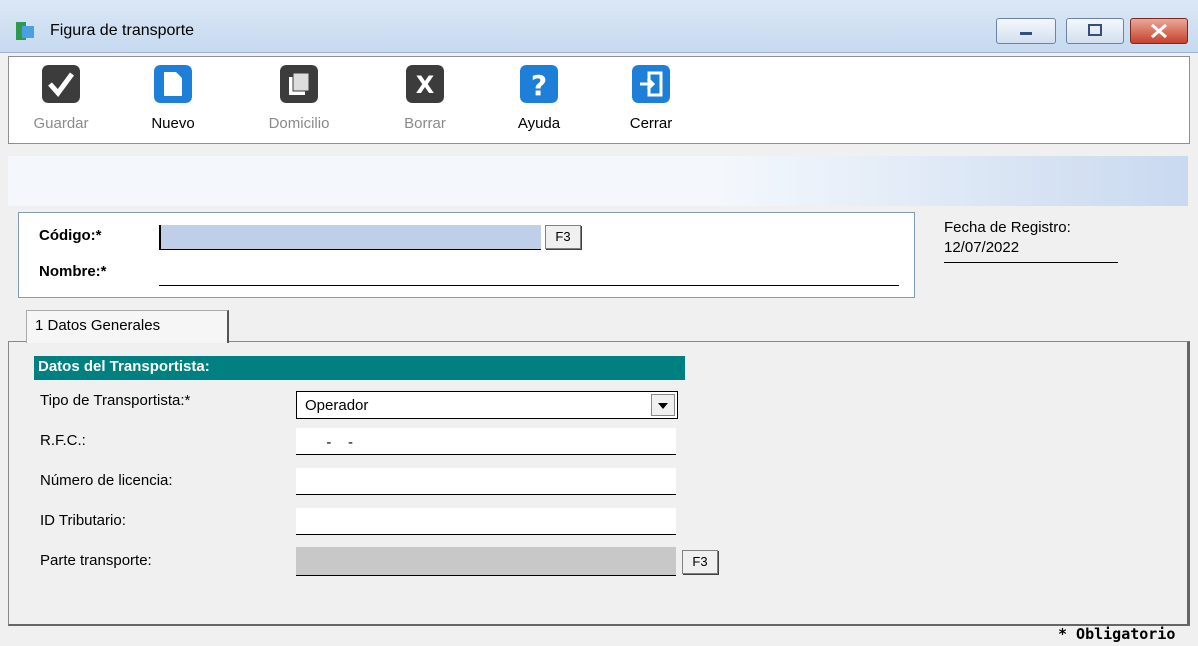 Image resolution: width=1198 pixels, height=646 pixels. What do you see at coordinates (337, 405) in the screenshot?
I see `tipo-transportista-value: Operador` at bounding box center [337, 405].